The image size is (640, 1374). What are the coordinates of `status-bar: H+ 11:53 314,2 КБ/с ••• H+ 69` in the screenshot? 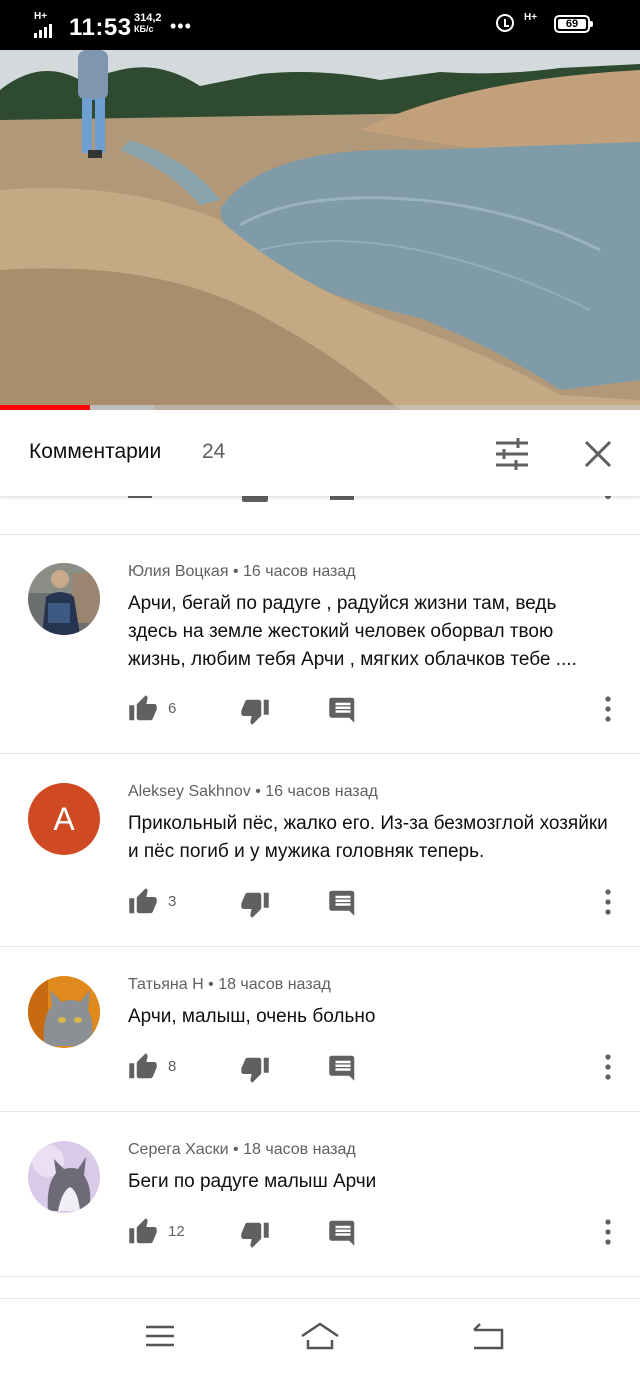 It's located at (320, 25).